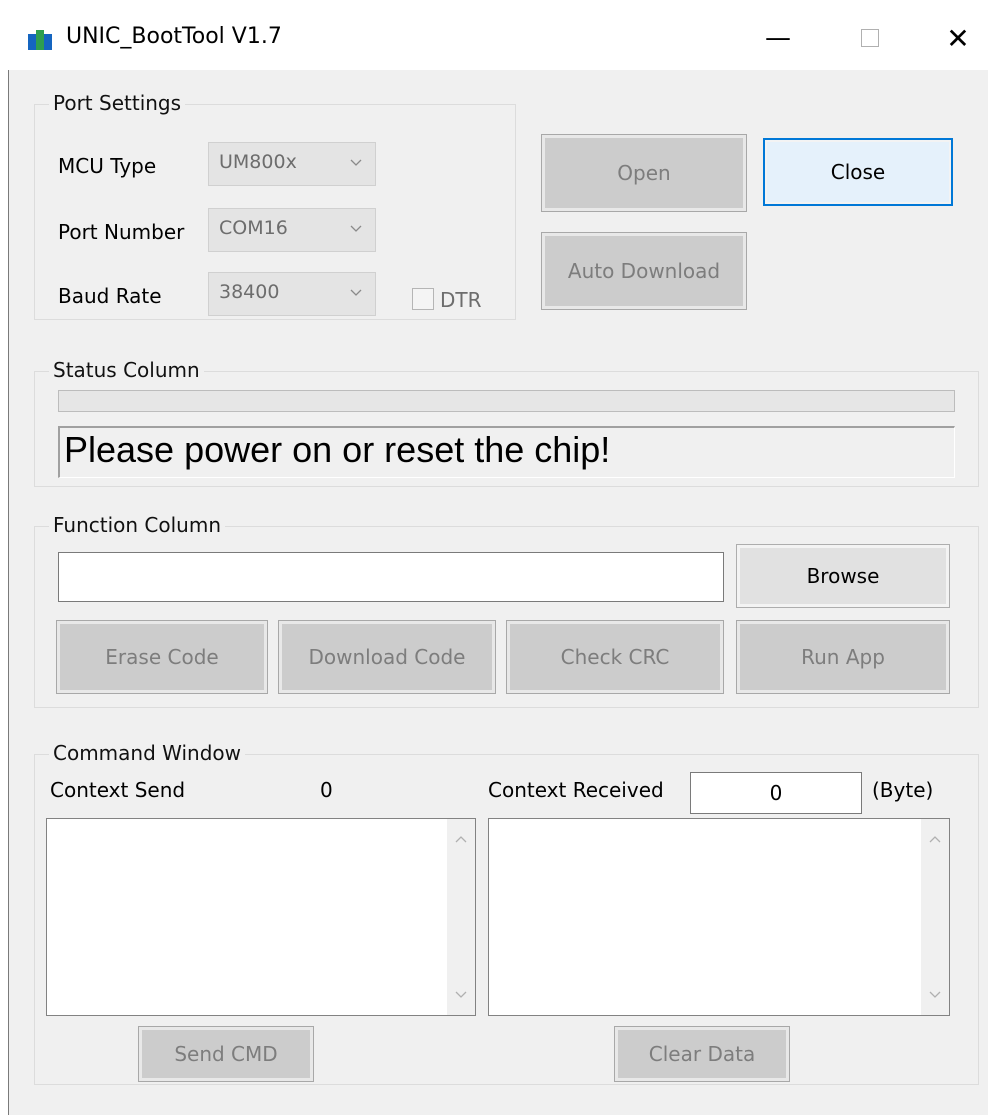 This screenshot has width=990, height=1115. What do you see at coordinates (391, 577) in the screenshot?
I see `file-path-input` at bounding box center [391, 577].